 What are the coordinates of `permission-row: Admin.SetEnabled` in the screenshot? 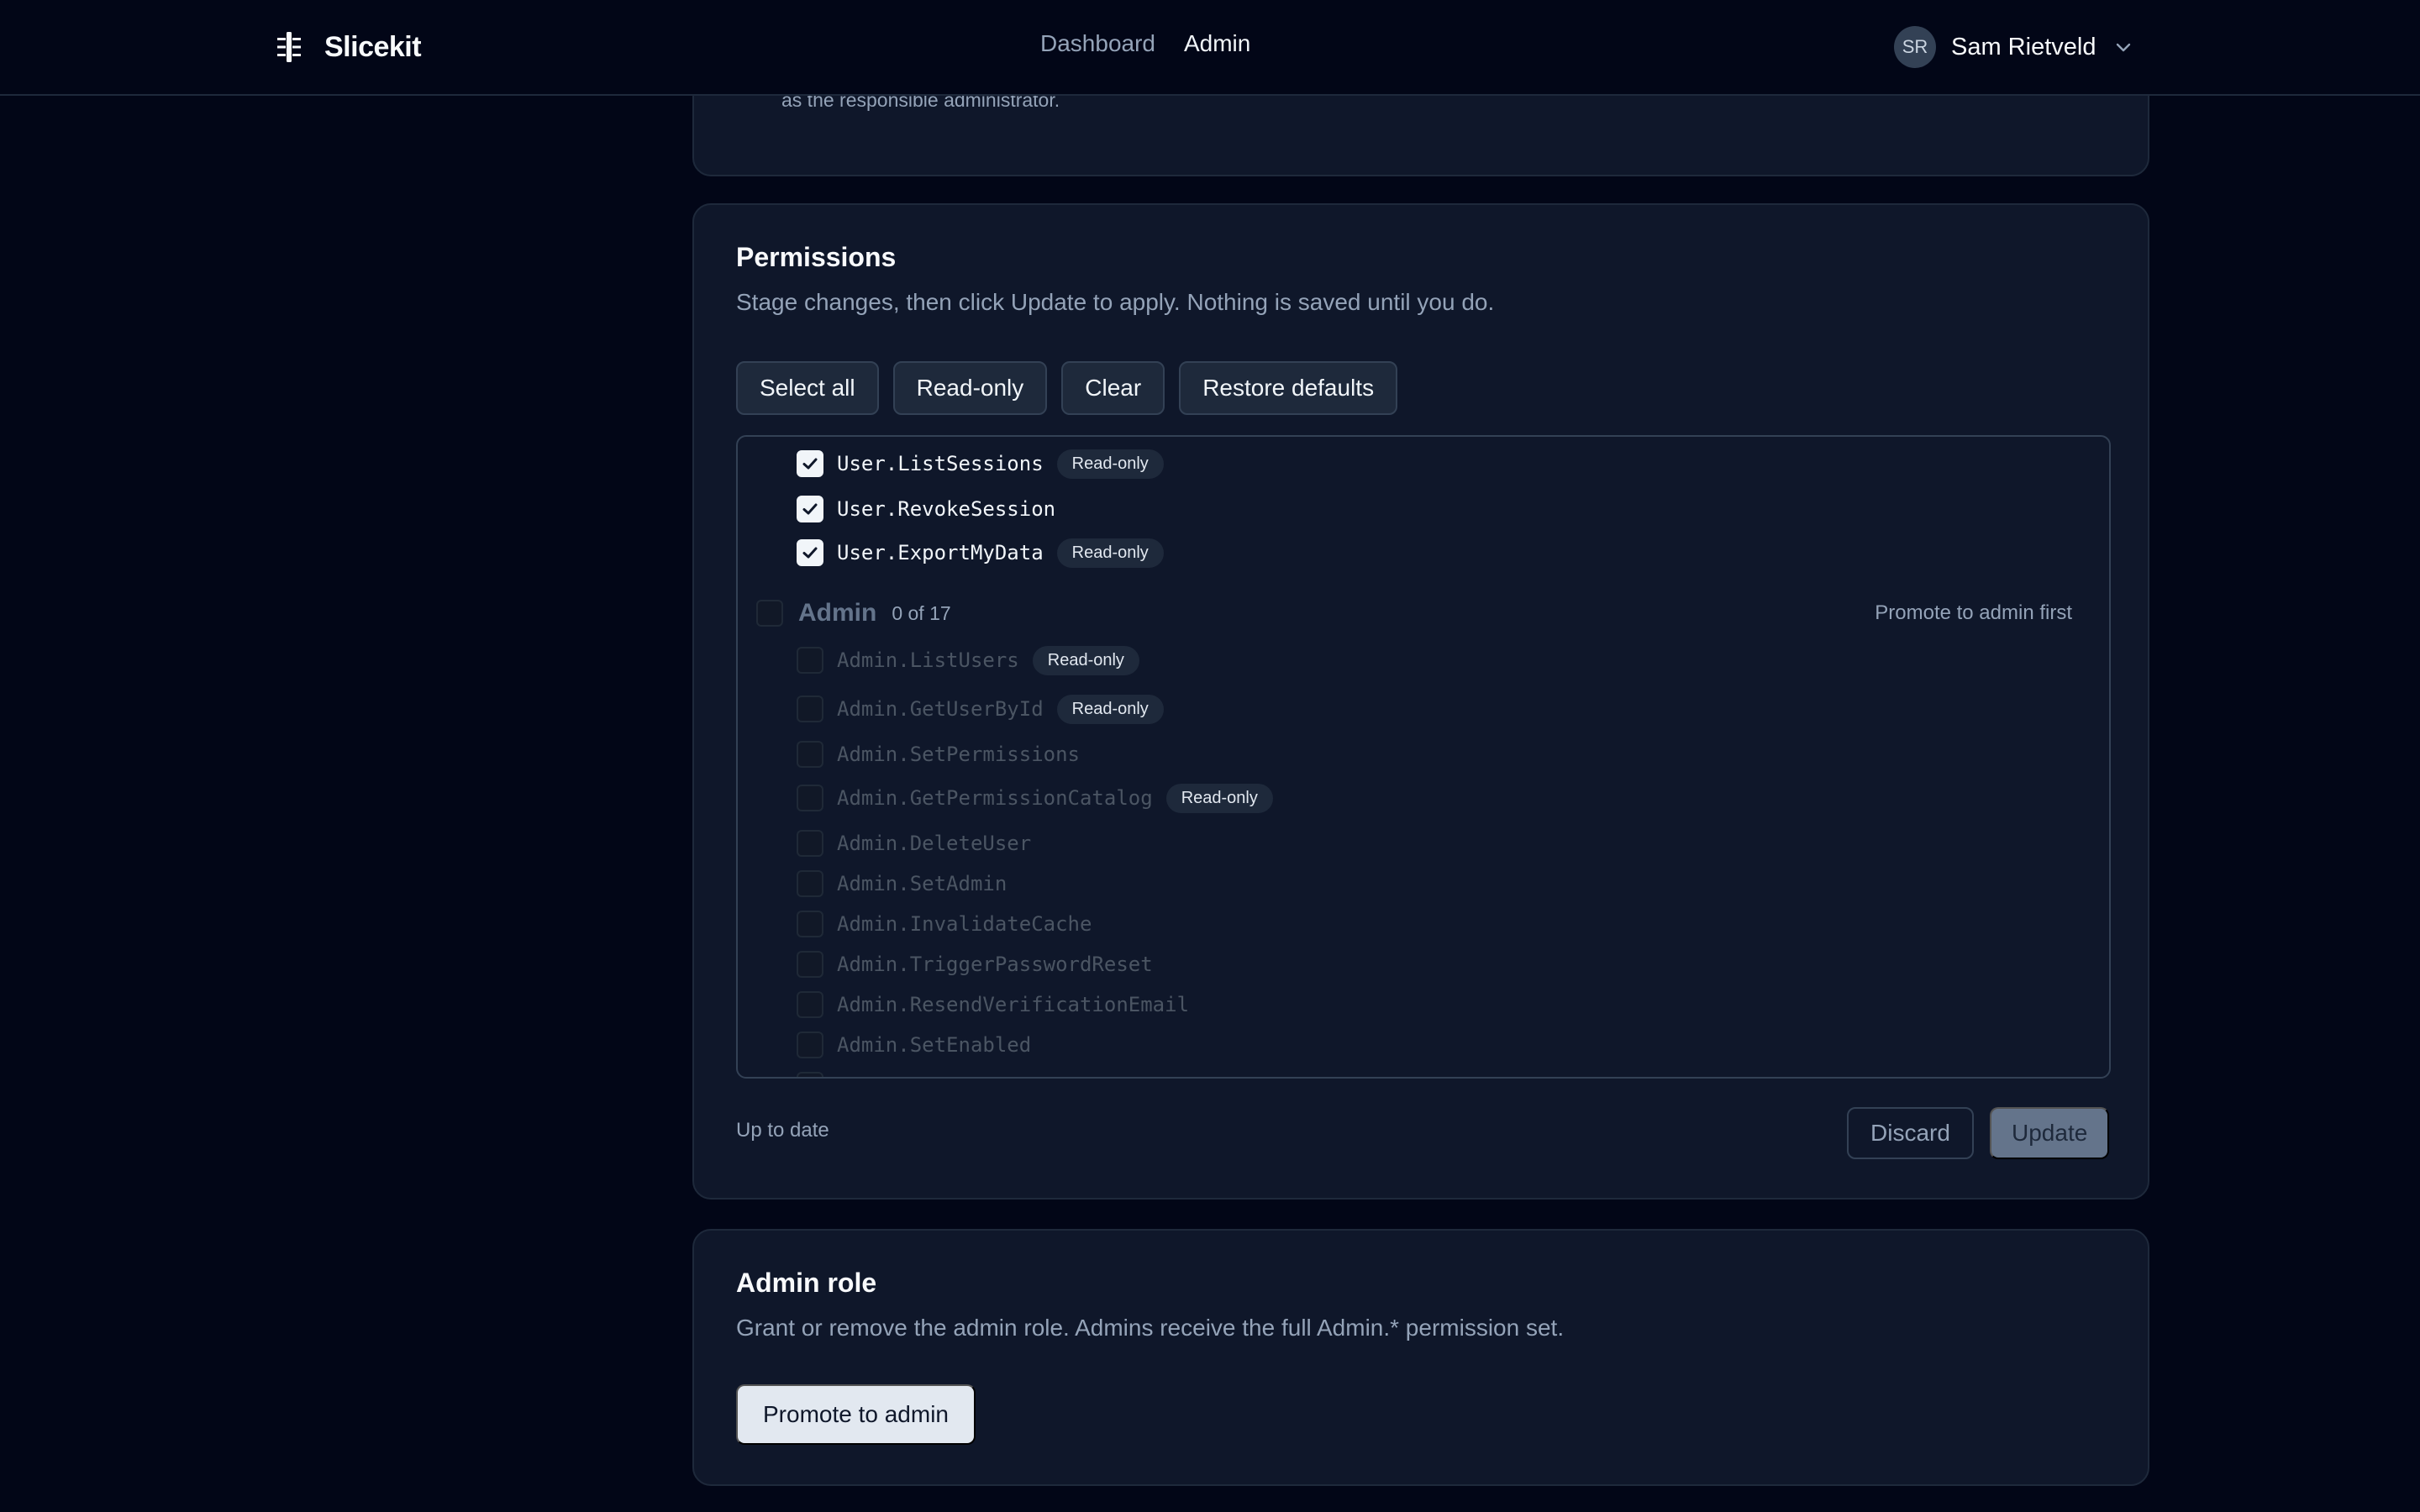 It's located at (914, 1045).